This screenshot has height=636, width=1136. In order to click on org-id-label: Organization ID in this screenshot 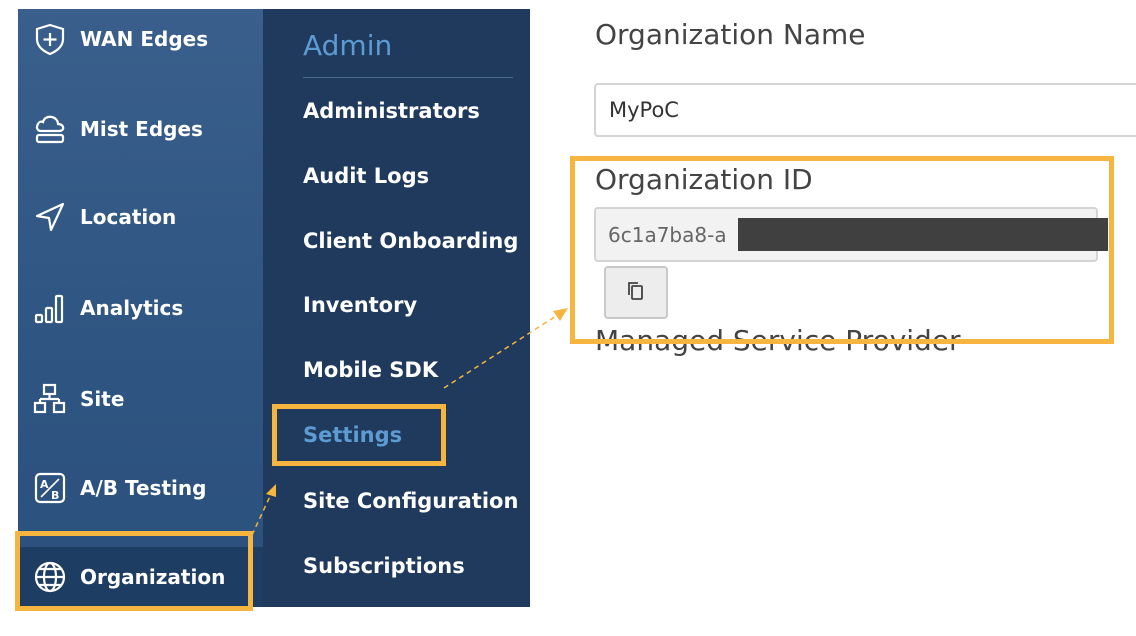, I will do `click(704, 179)`.